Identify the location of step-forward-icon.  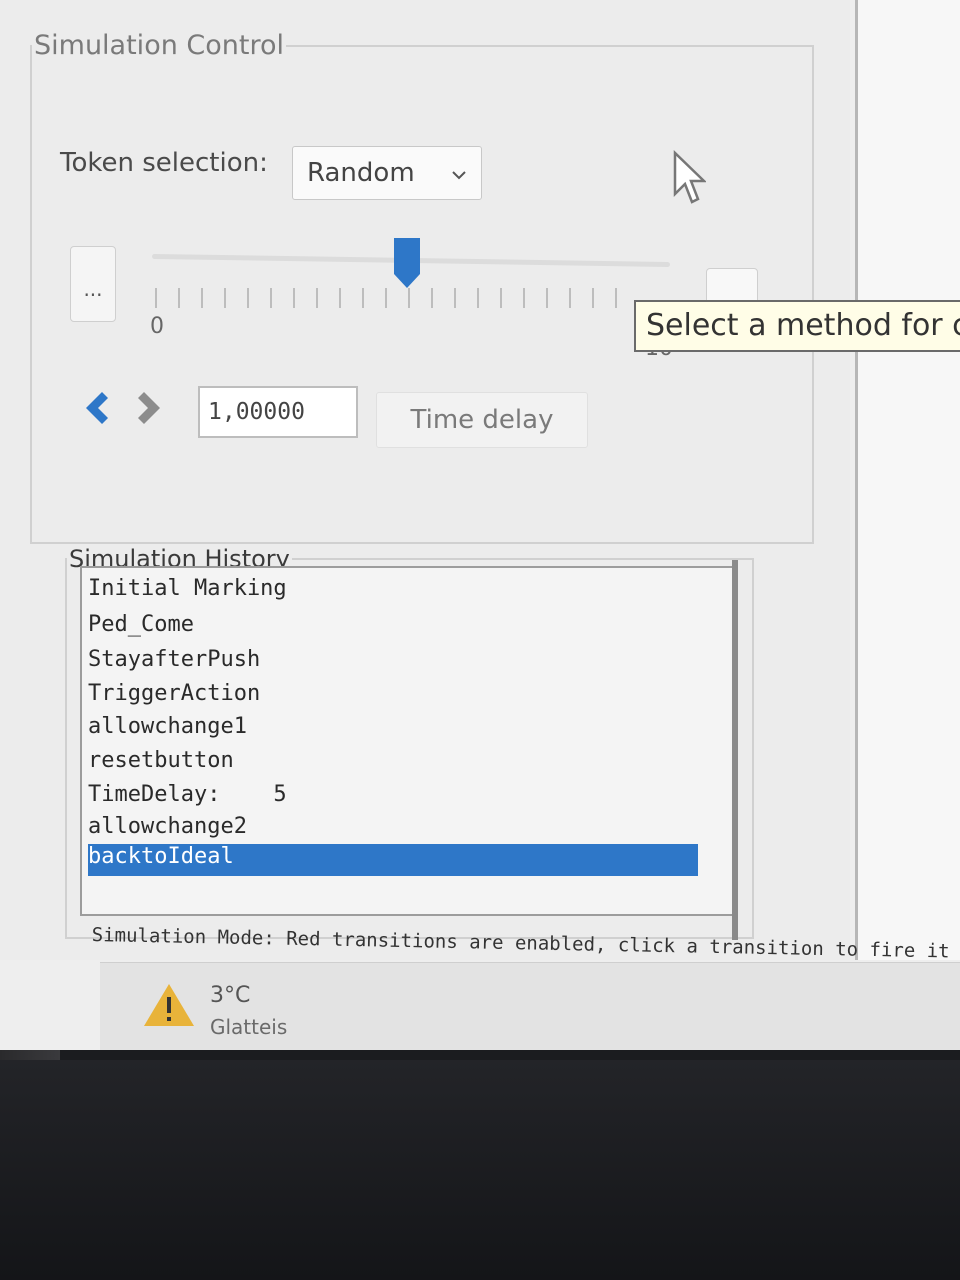
(152, 408).